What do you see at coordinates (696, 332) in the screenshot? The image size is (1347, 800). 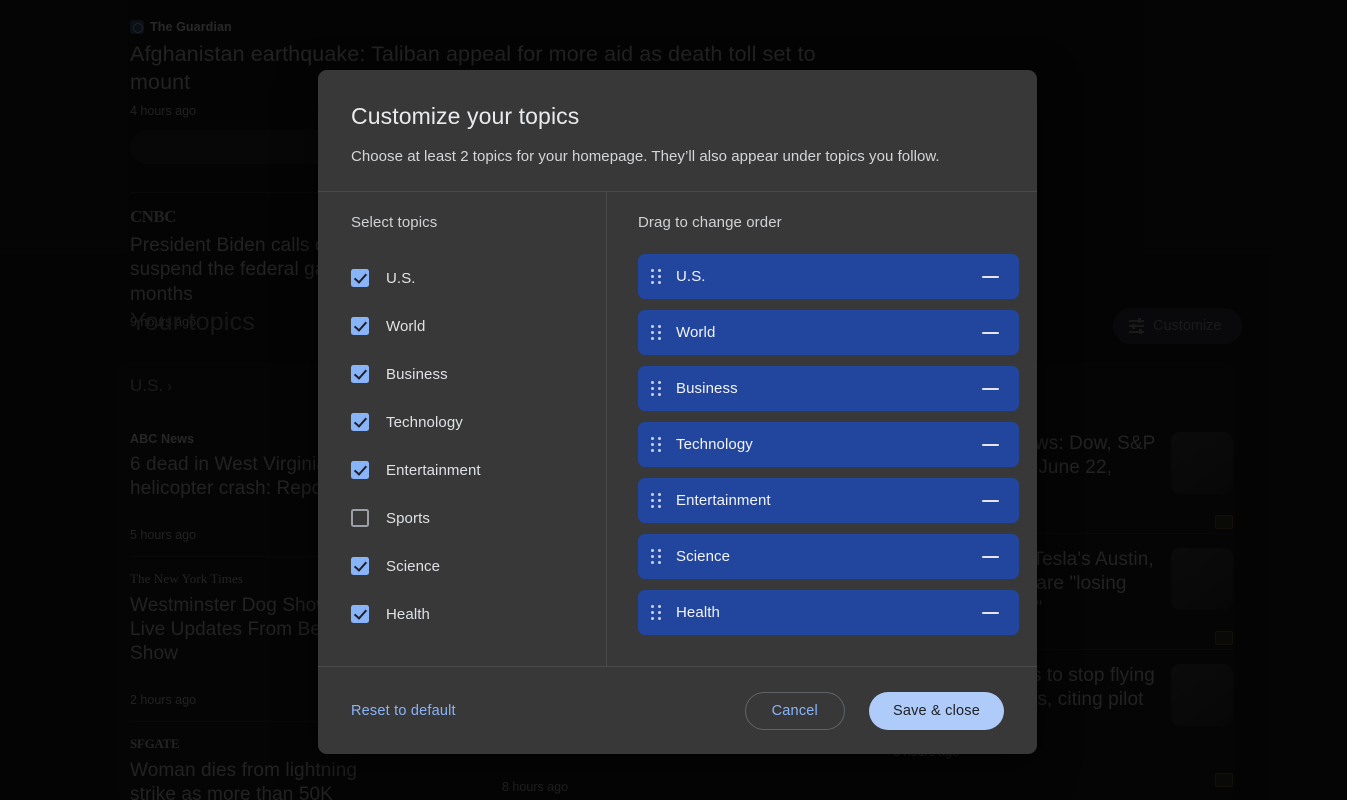 I see `drag-item-label: World` at bounding box center [696, 332].